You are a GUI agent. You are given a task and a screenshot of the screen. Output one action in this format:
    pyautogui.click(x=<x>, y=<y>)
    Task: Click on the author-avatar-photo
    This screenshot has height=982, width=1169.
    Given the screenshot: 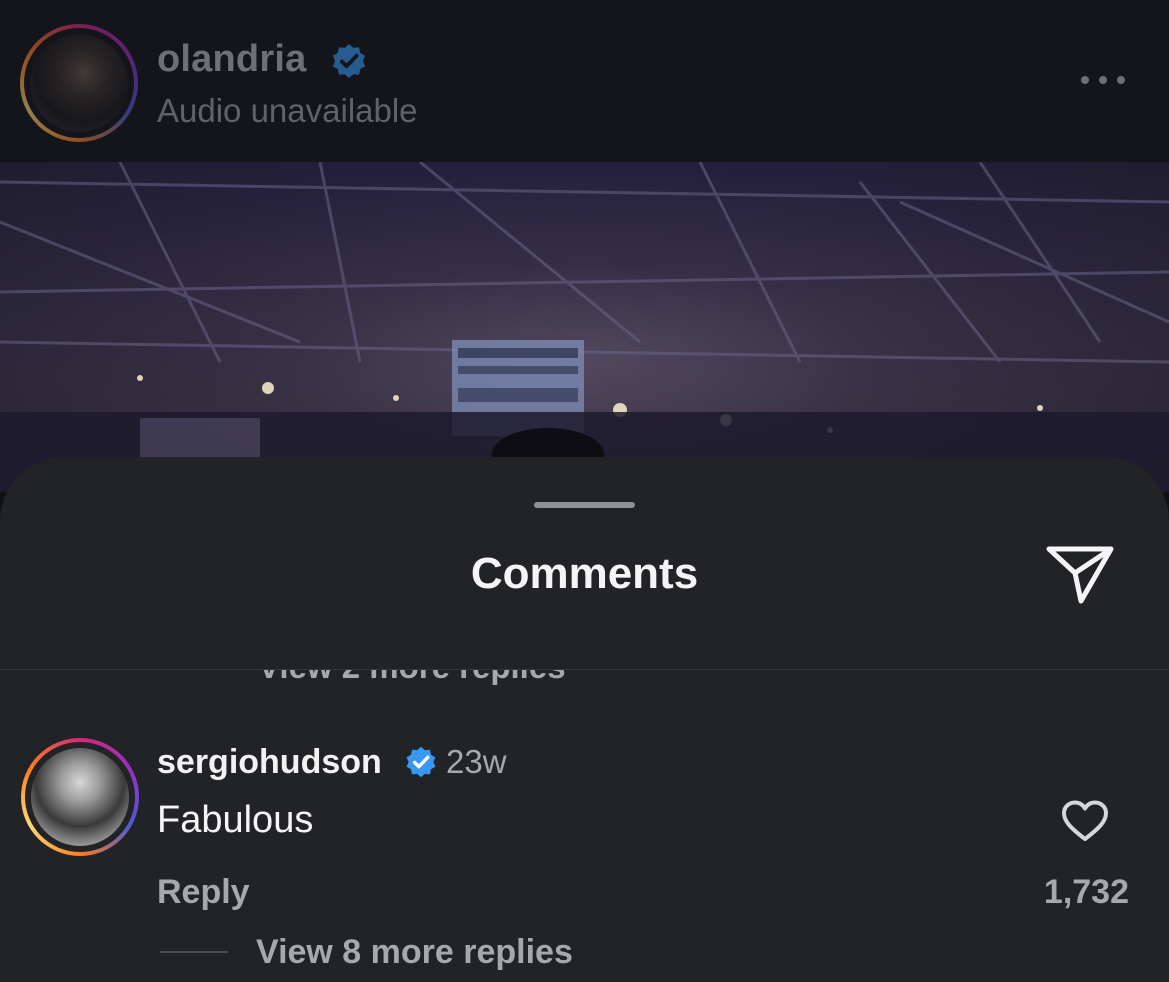 What is the action you would take?
    pyautogui.click(x=79, y=83)
    